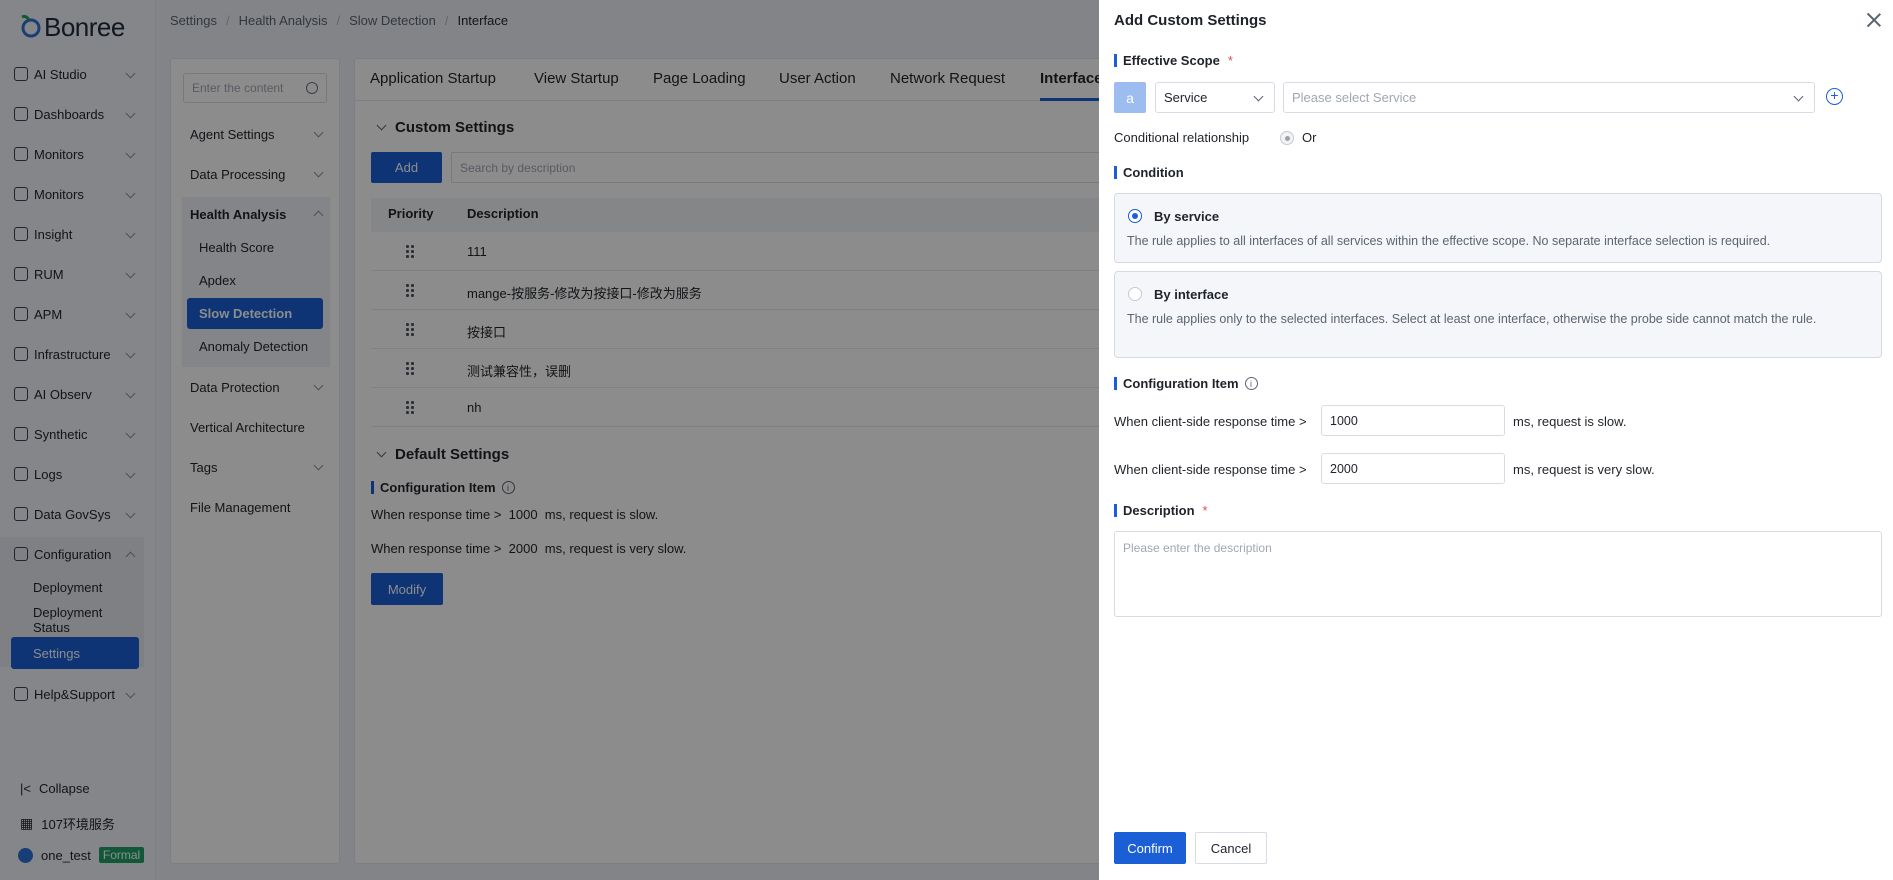 This screenshot has width=1893, height=880. I want to click on slow-threshold-suffix: ms, request is slow., so click(1570, 421).